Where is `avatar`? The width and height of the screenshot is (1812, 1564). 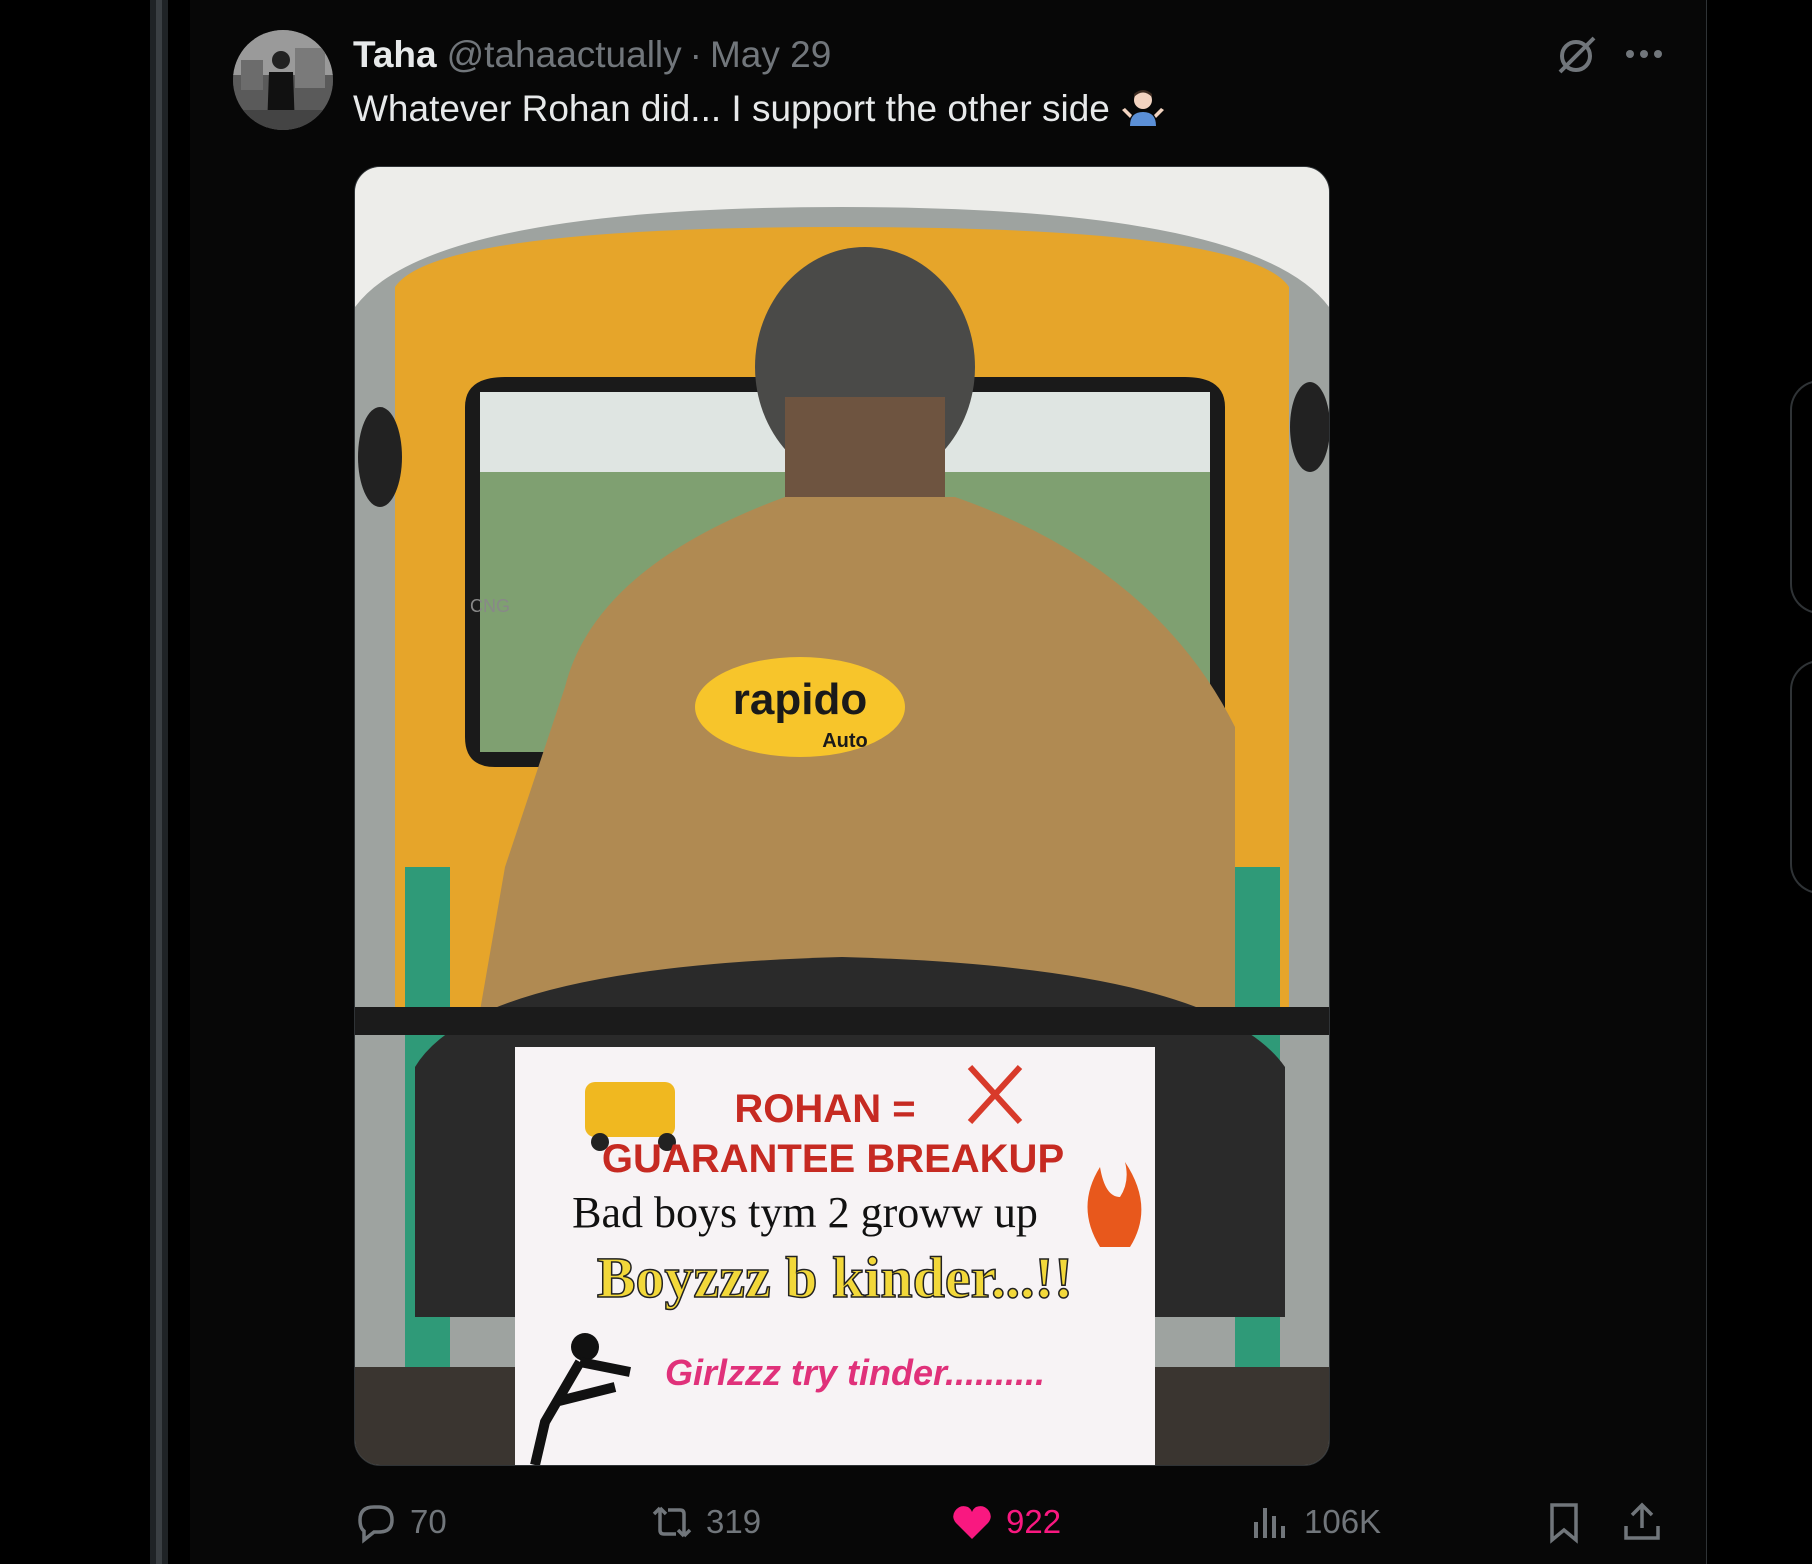 avatar is located at coordinates (283, 80).